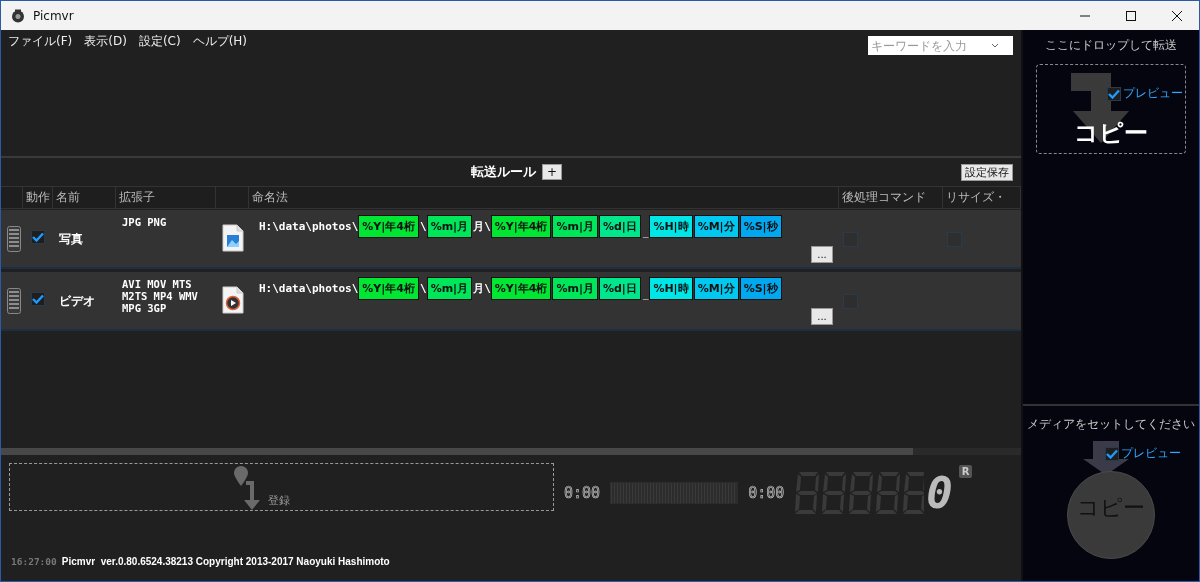 This screenshot has width=1200, height=582. What do you see at coordinates (34, 561) in the screenshot?
I see `status-time: 16:27:00` at bounding box center [34, 561].